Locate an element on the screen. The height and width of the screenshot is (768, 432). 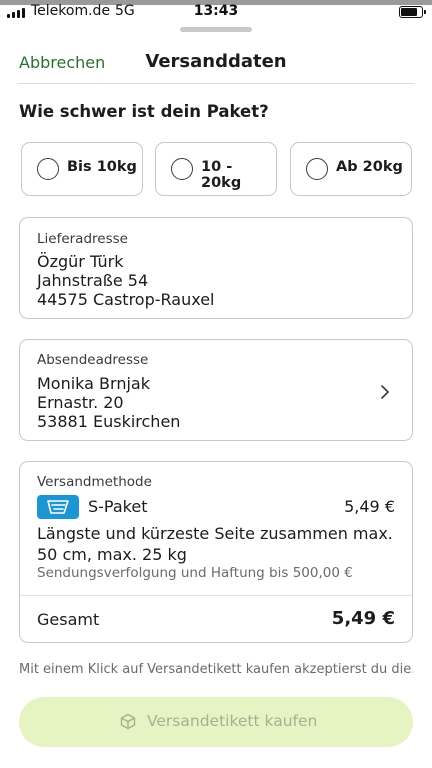
sender-address-caption: Absendeadresse is located at coordinates (93, 360).